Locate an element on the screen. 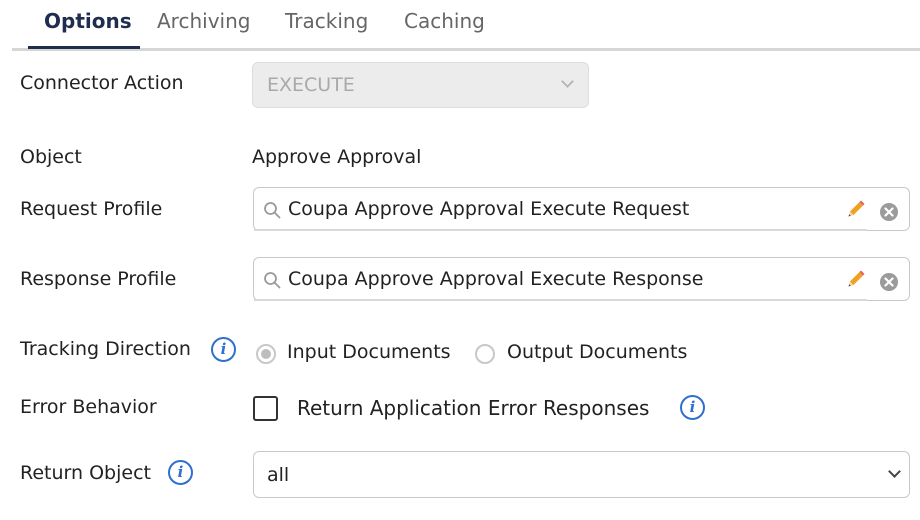 The height and width of the screenshot is (520, 920). active-tab-indicator is located at coordinates (84, 47).